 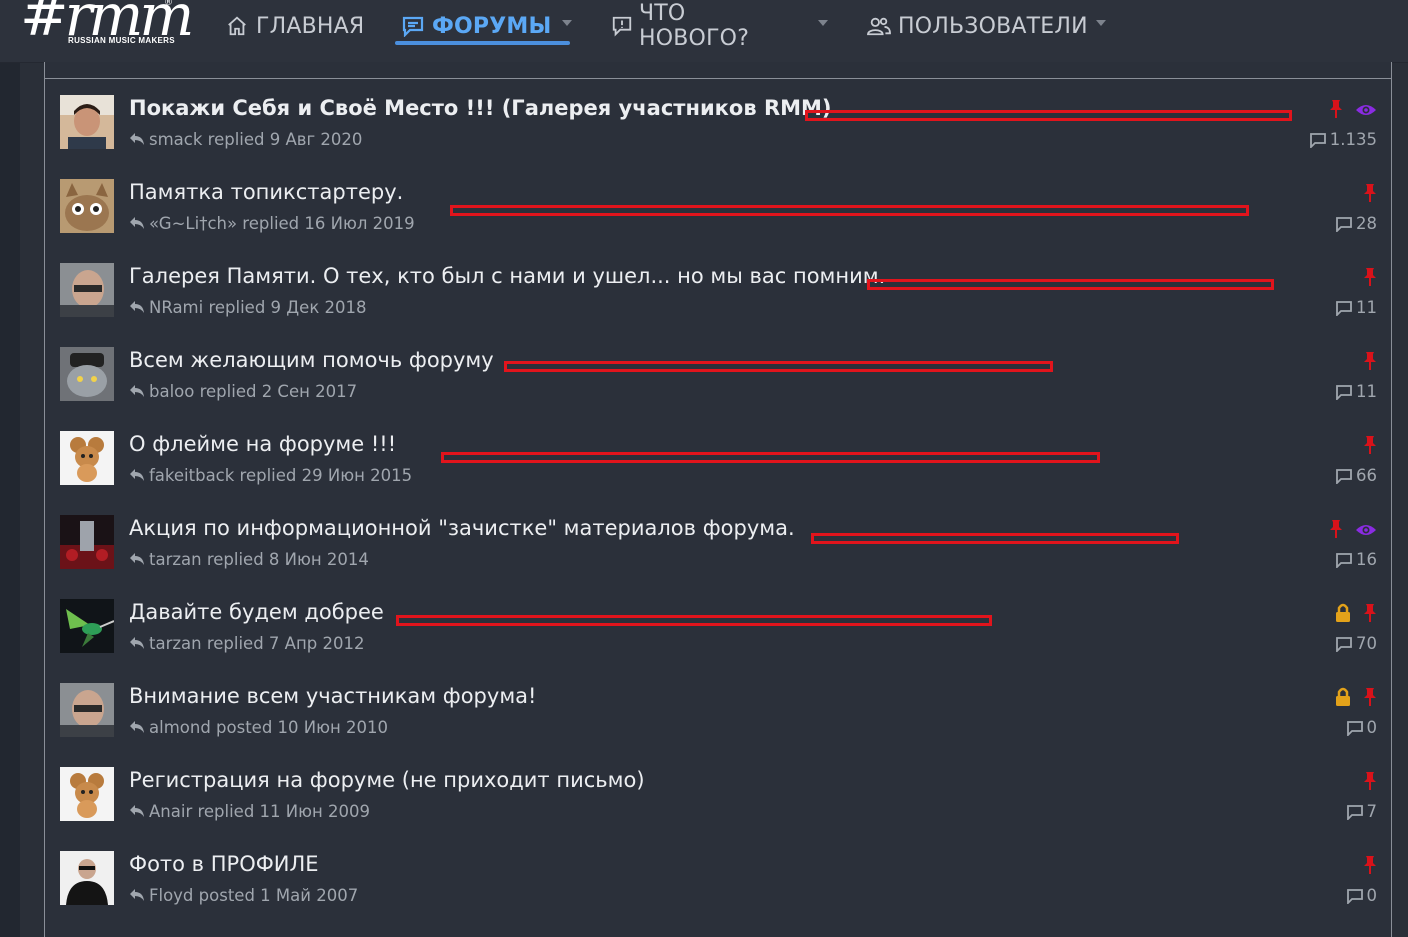 What do you see at coordinates (567, 23) in the screenshot?
I see `nav-forums-dropdown-icon` at bounding box center [567, 23].